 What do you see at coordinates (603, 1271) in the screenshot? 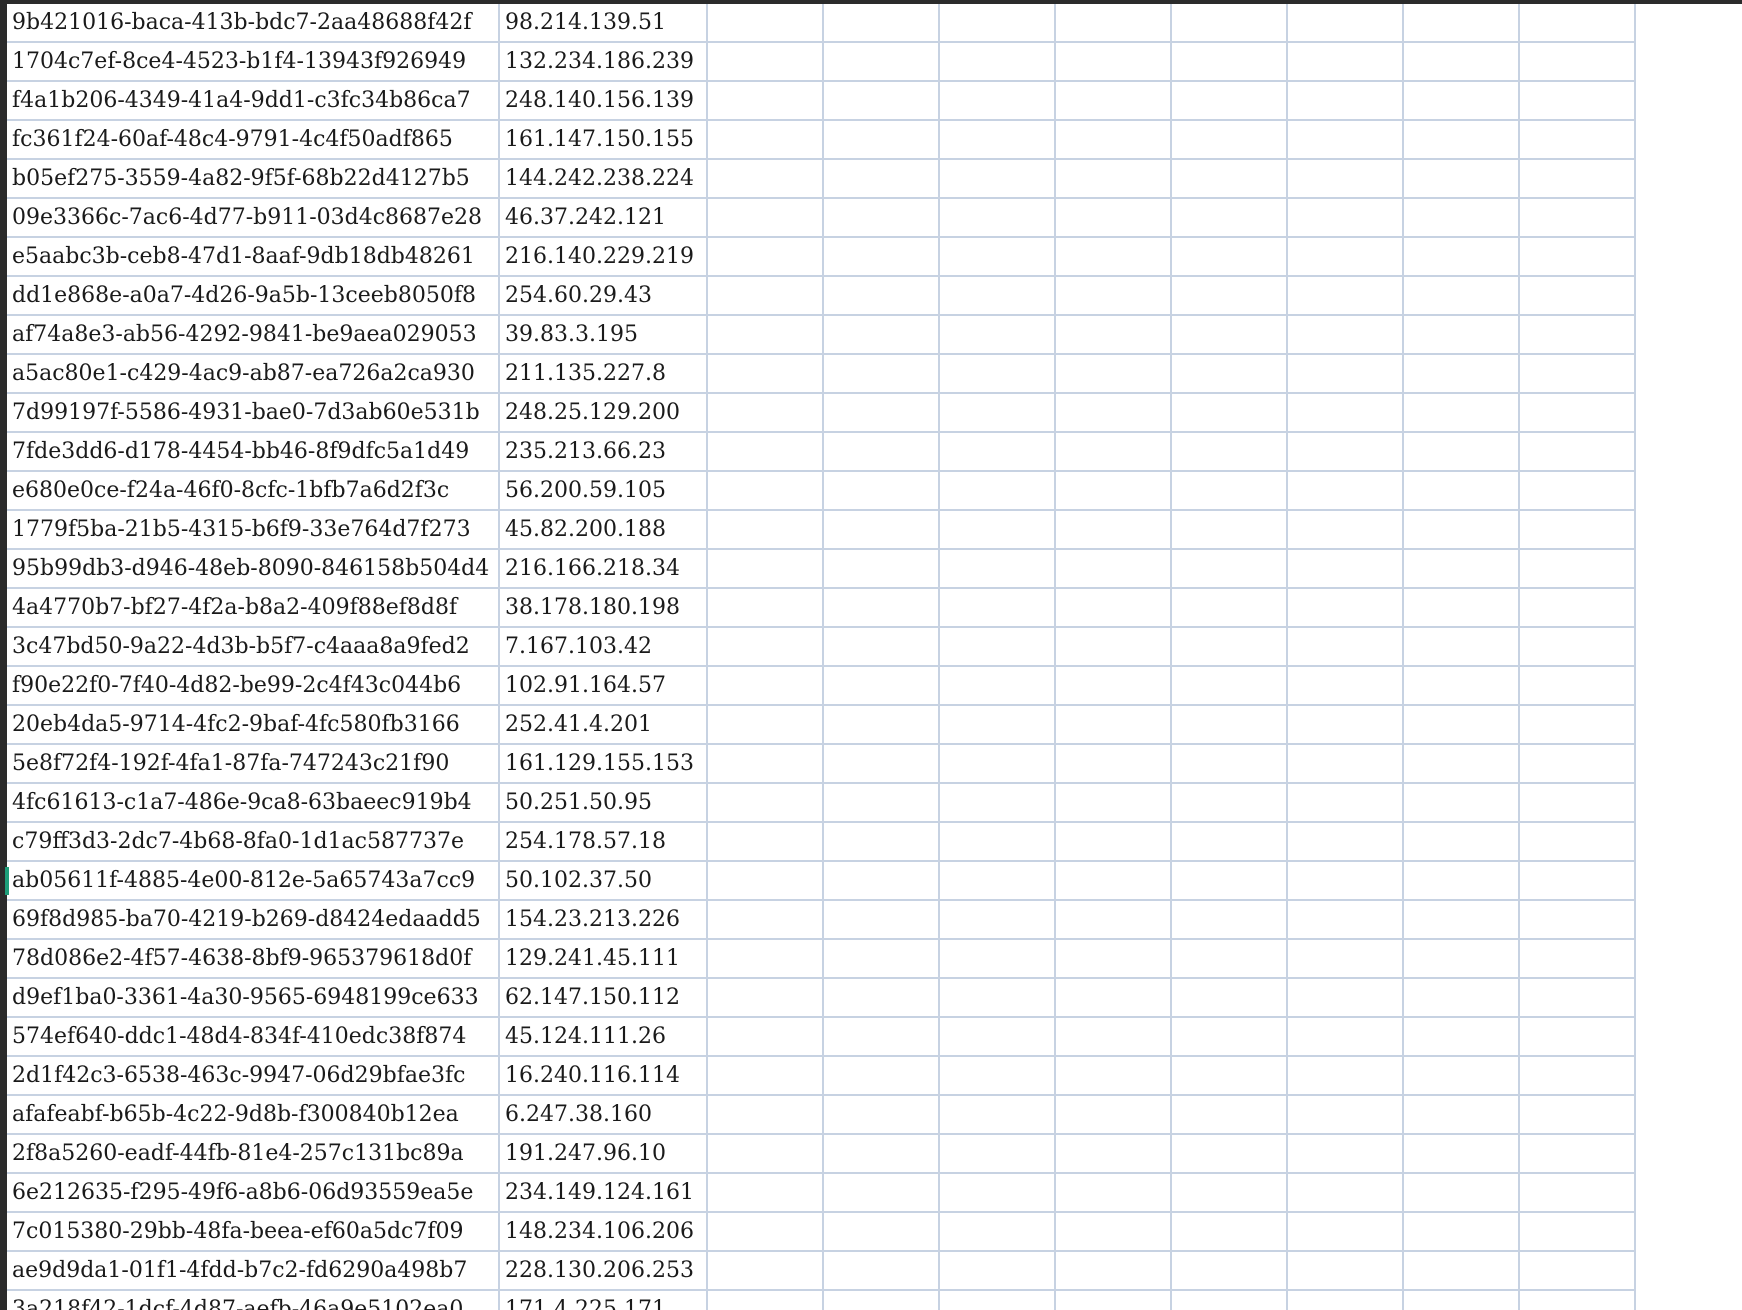
I see `cell-ip: 228.130.206.253` at bounding box center [603, 1271].